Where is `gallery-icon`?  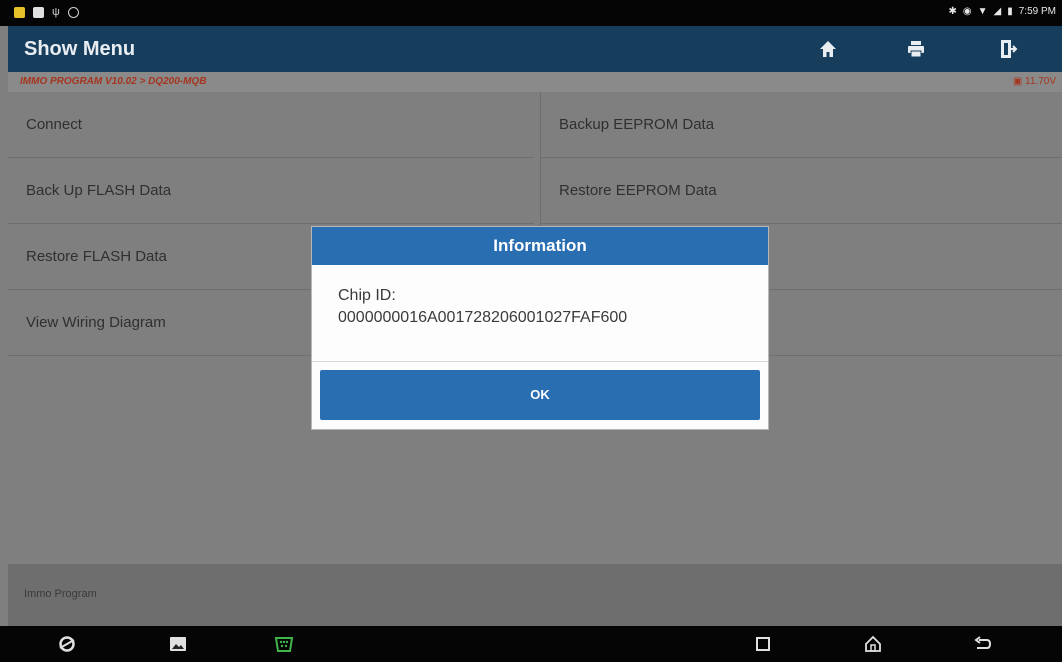 gallery-icon is located at coordinates (178, 644).